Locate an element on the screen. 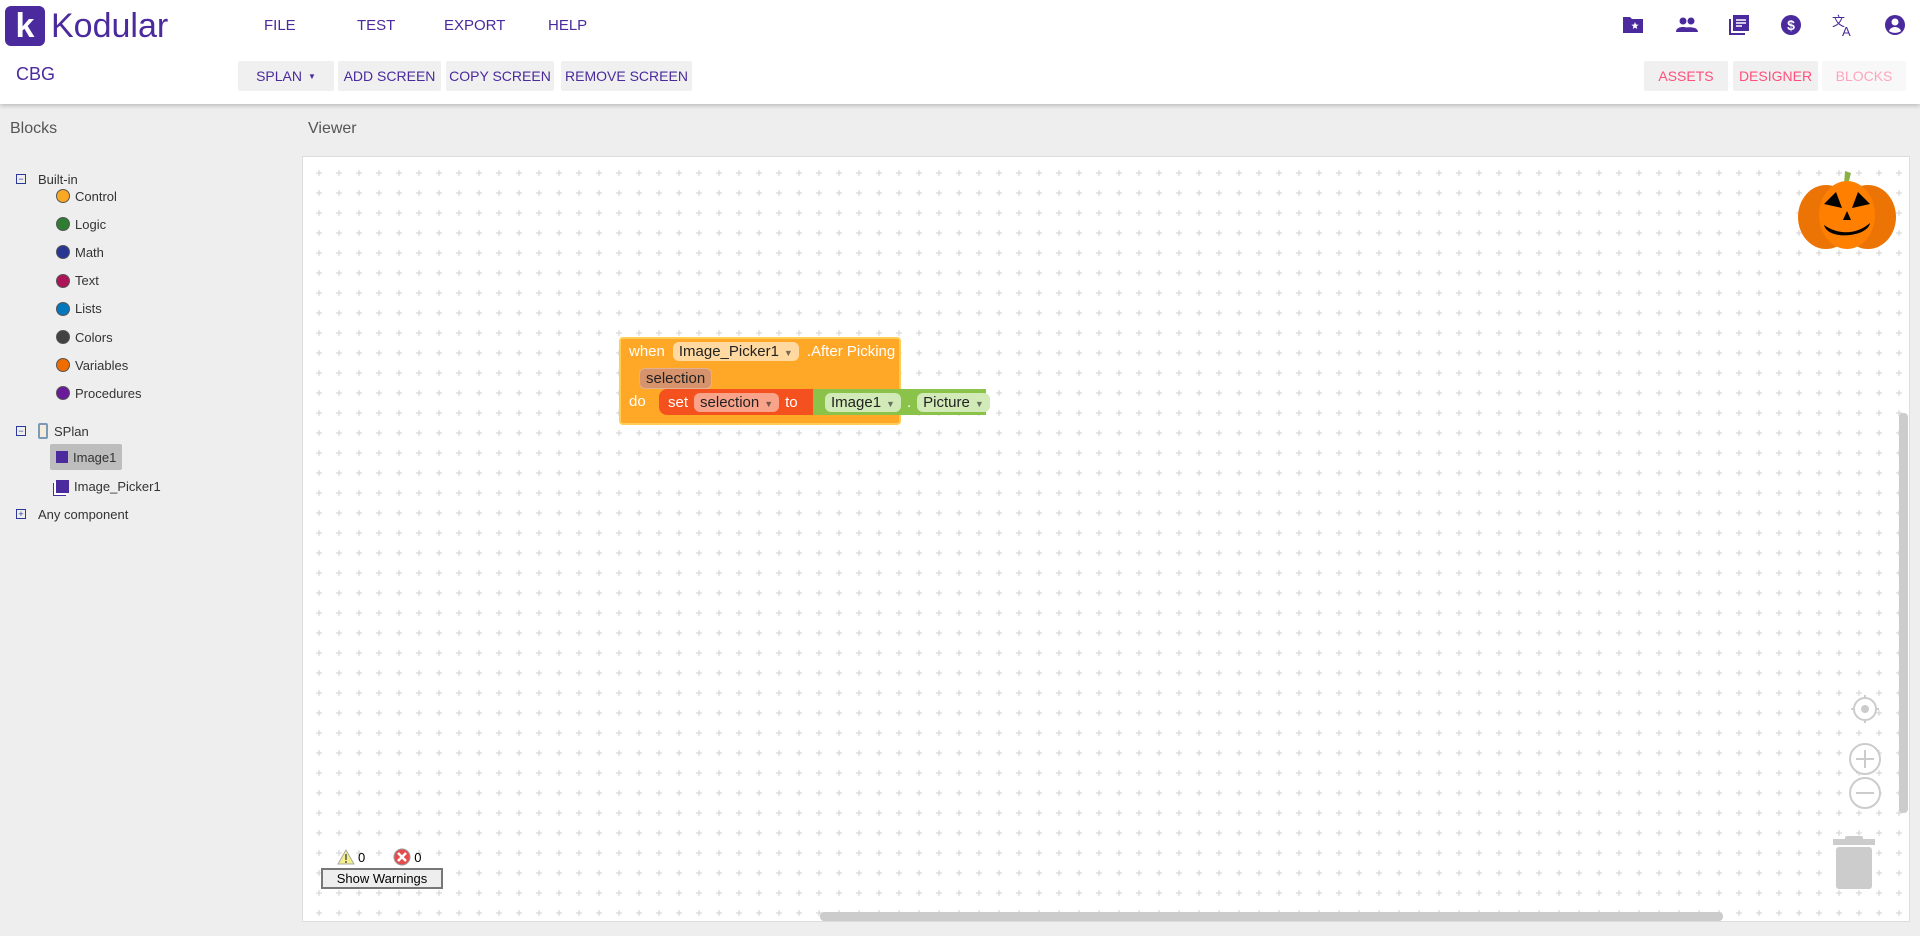 This screenshot has width=1920, height=936. add-screen-button: ADD SCREEN is located at coordinates (389, 76).